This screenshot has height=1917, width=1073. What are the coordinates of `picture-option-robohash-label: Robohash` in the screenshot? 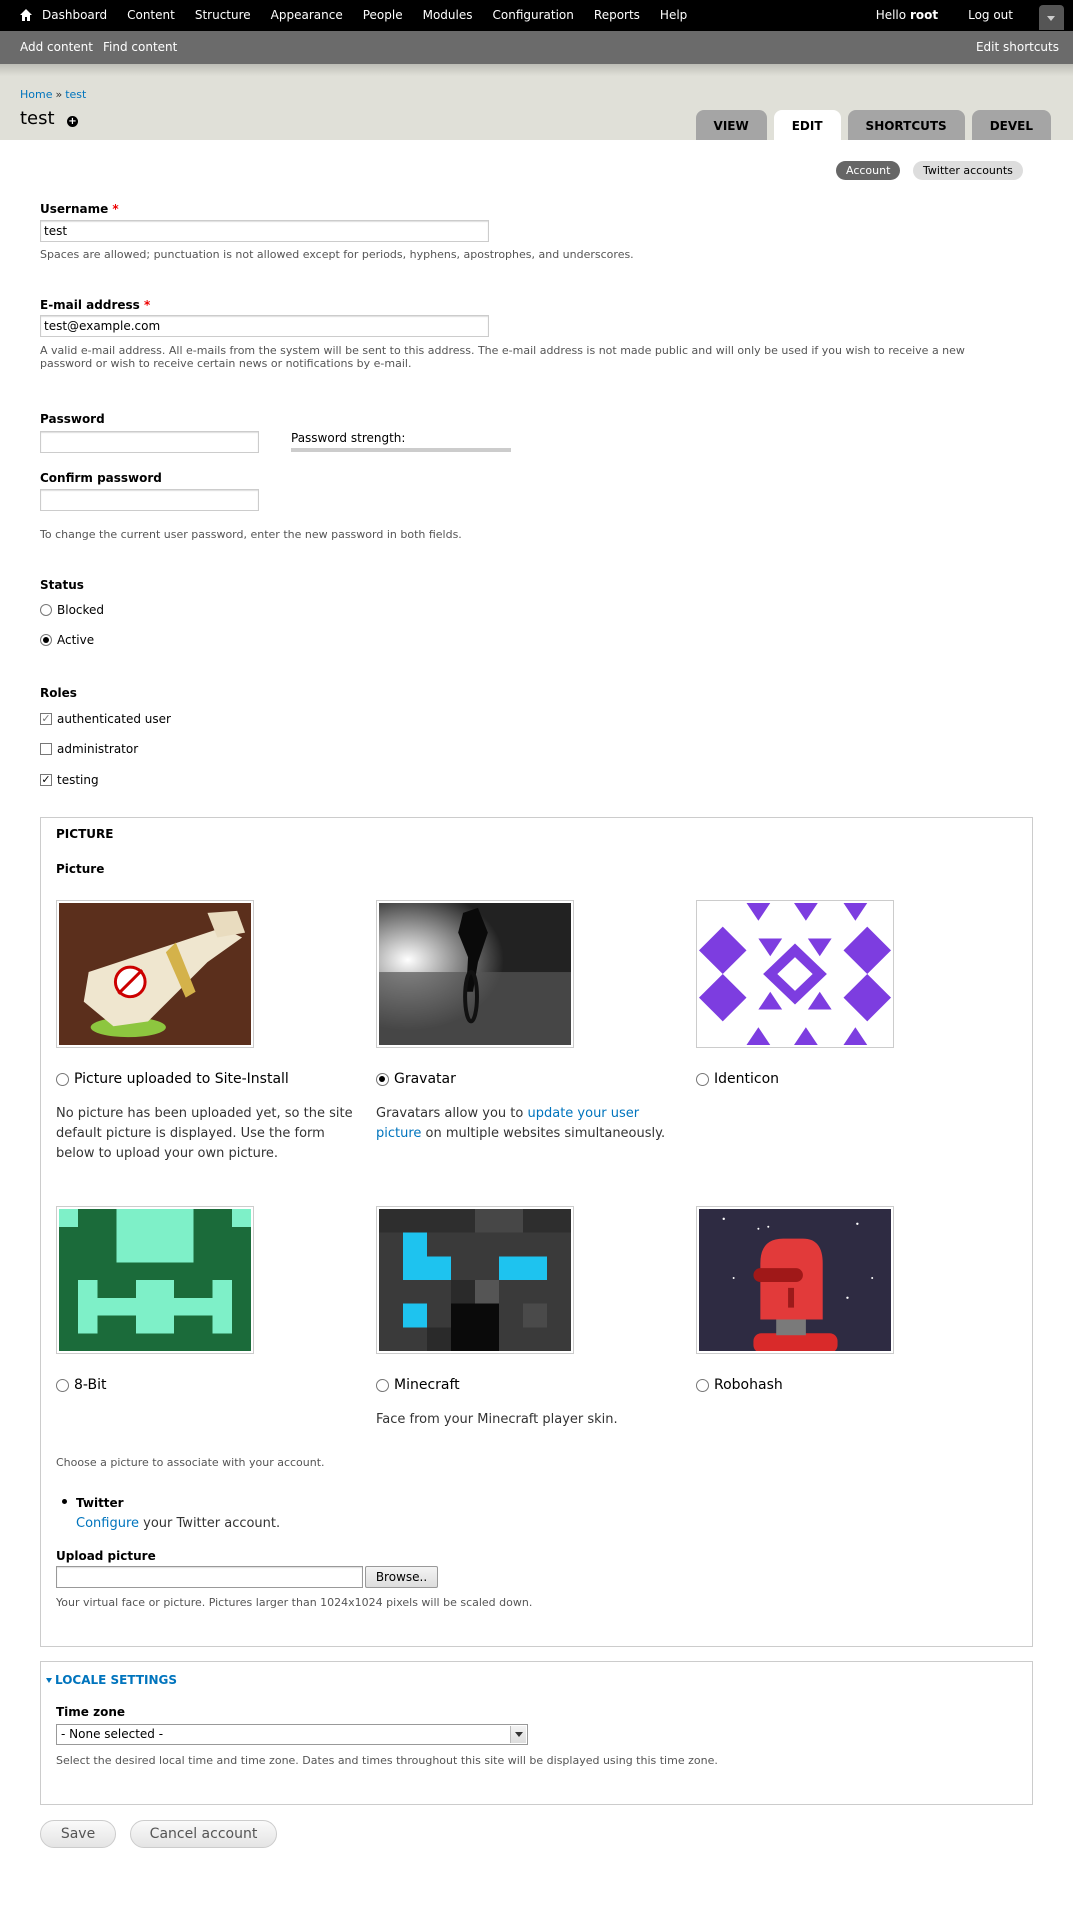 It's located at (748, 1385).